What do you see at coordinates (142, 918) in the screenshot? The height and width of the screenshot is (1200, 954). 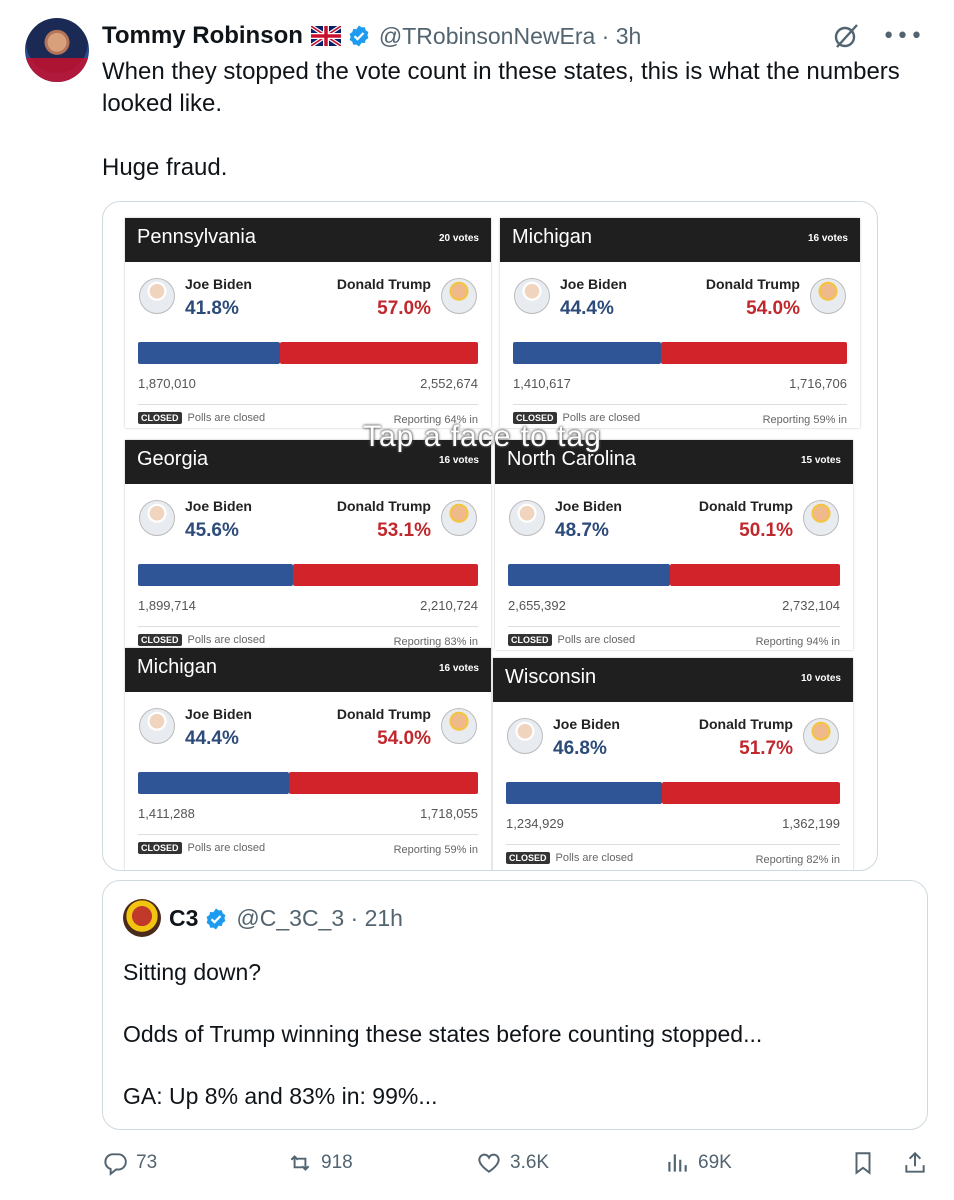 I see `quote-author-avatar` at bounding box center [142, 918].